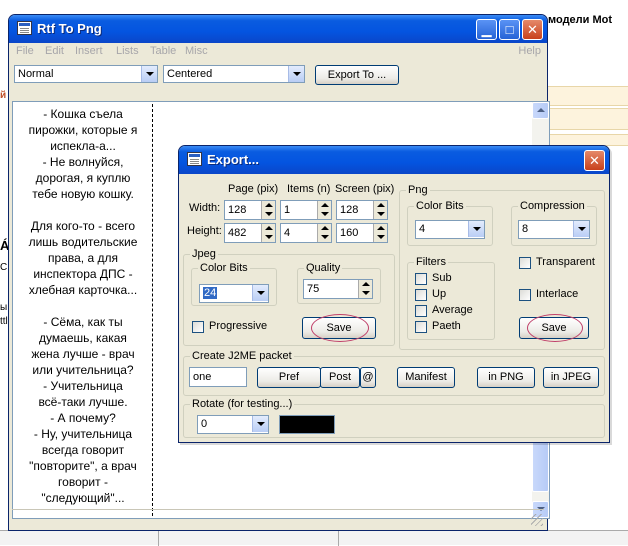  I want to click on page-height-spinner: 482, so click(250, 233).